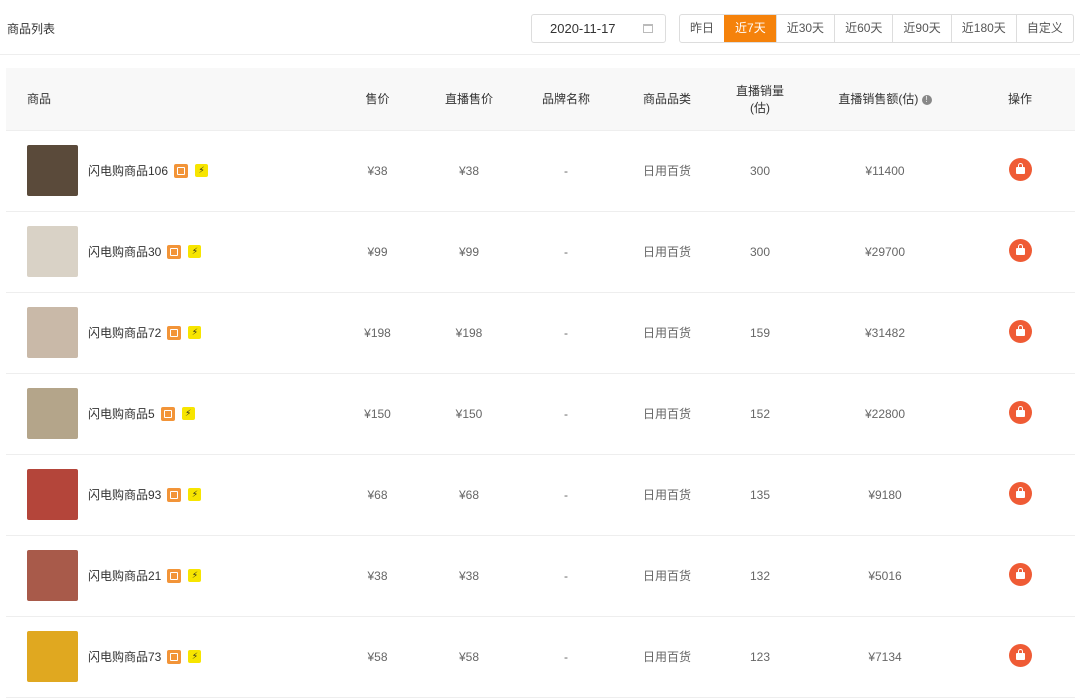 The height and width of the screenshot is (698, 1080). I want to click on range-option: 近180天, so click(983, 28).